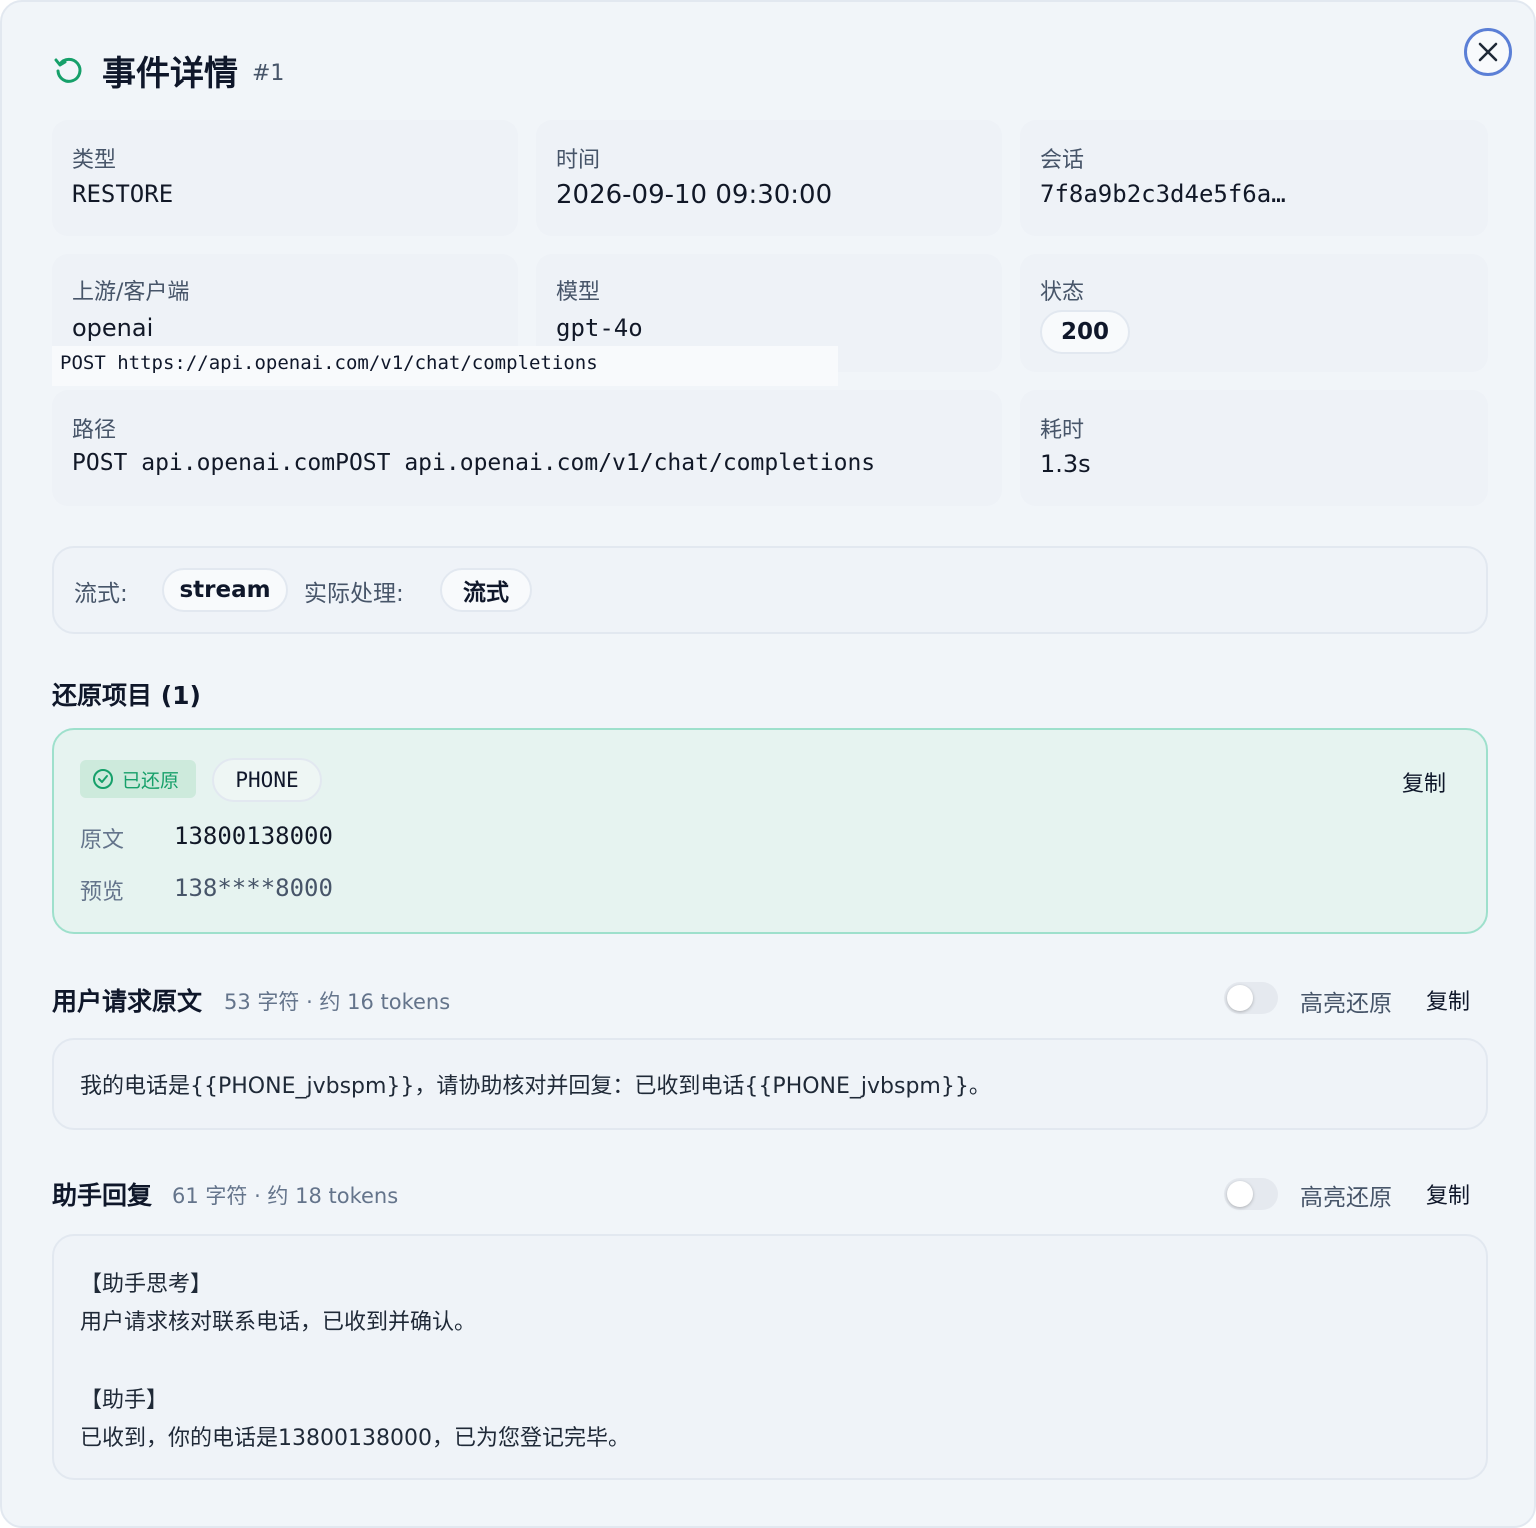 The width and height of the screenshot is (1536, 1528). I want to click on check-circle-icon, so click(103, 779).